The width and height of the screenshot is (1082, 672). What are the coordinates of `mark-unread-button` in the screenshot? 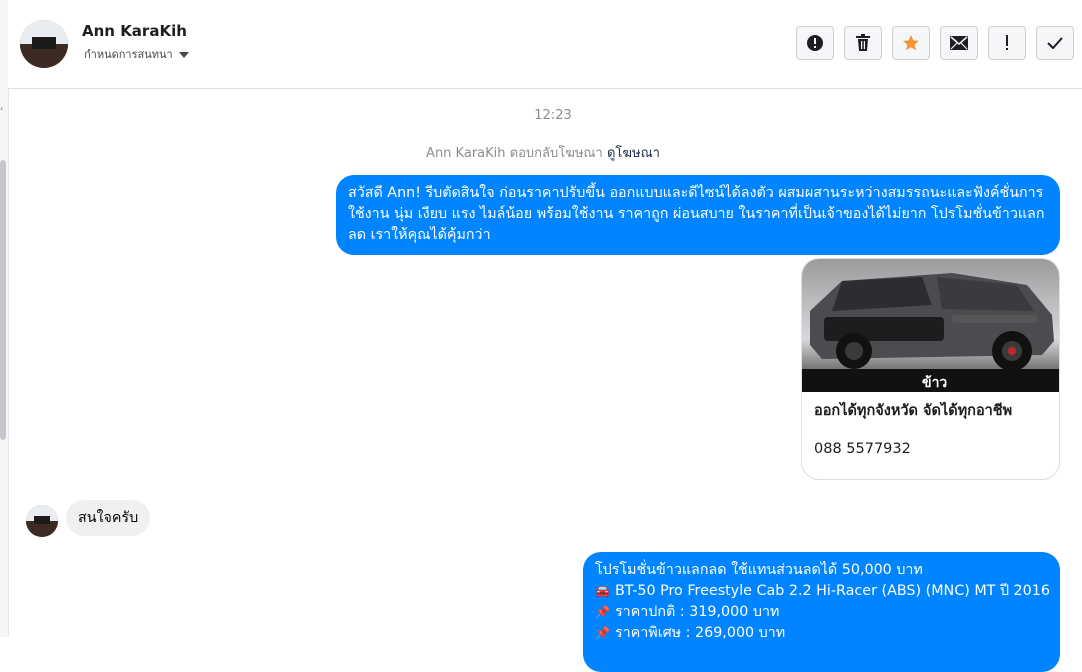 It's located at (959, 43).